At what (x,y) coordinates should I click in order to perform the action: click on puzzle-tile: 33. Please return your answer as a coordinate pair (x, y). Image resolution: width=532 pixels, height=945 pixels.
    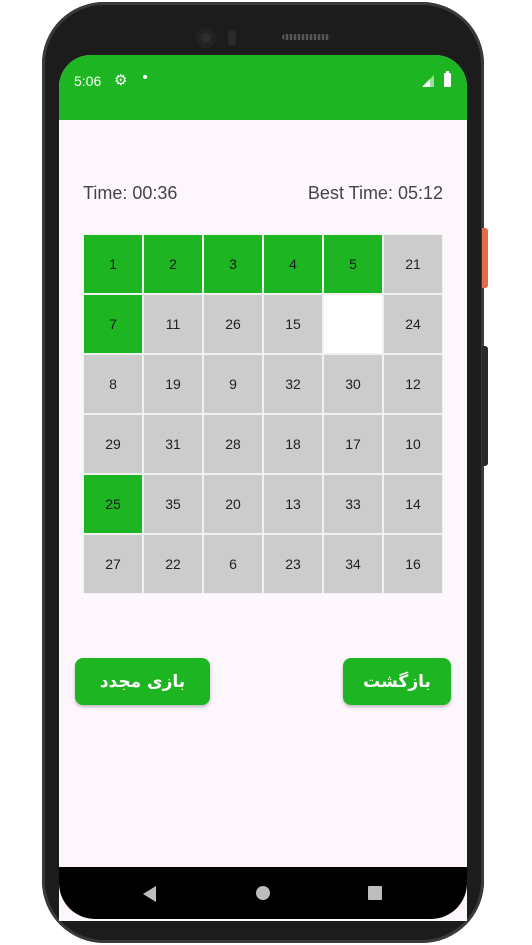
    Looking at the image, I should click on (353, 504).